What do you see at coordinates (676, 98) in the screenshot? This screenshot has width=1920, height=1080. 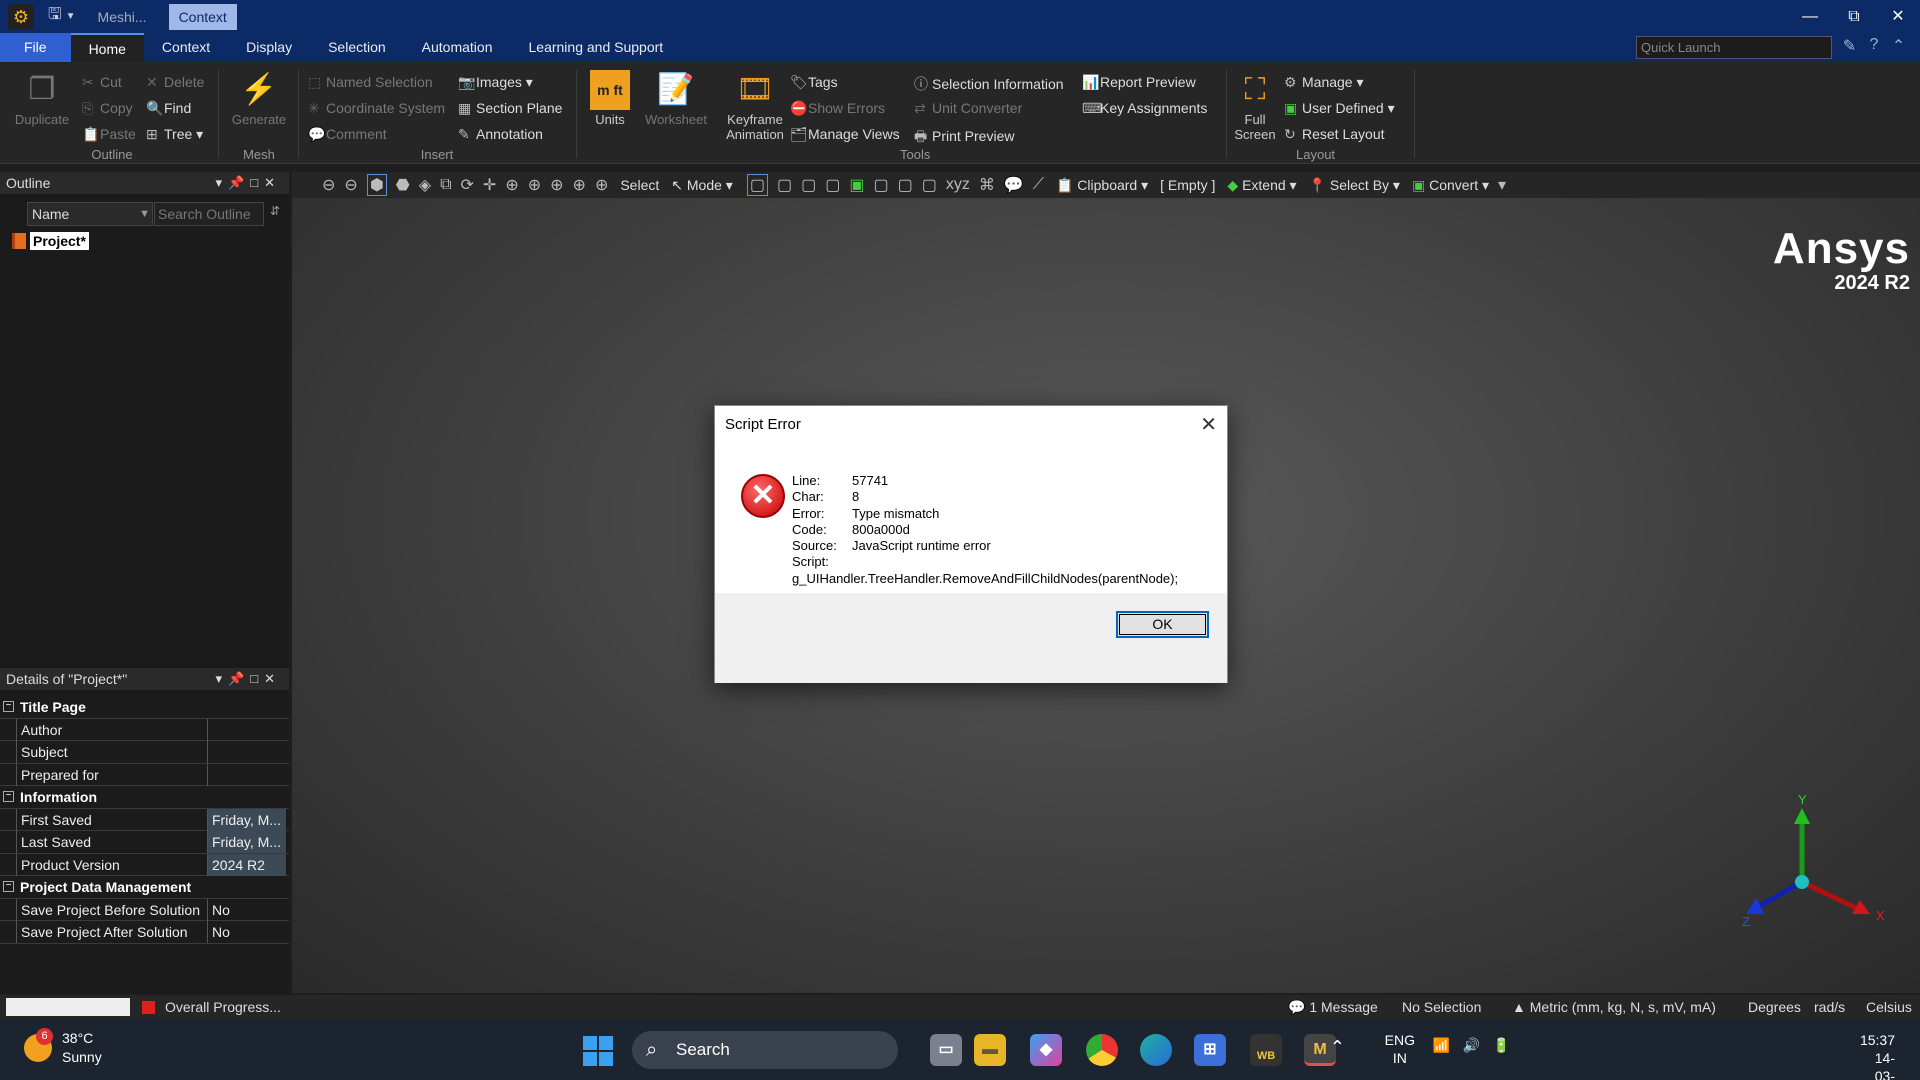 I see `worksheet-button: 📝 Worksheet` at bounding box center [676, 98].